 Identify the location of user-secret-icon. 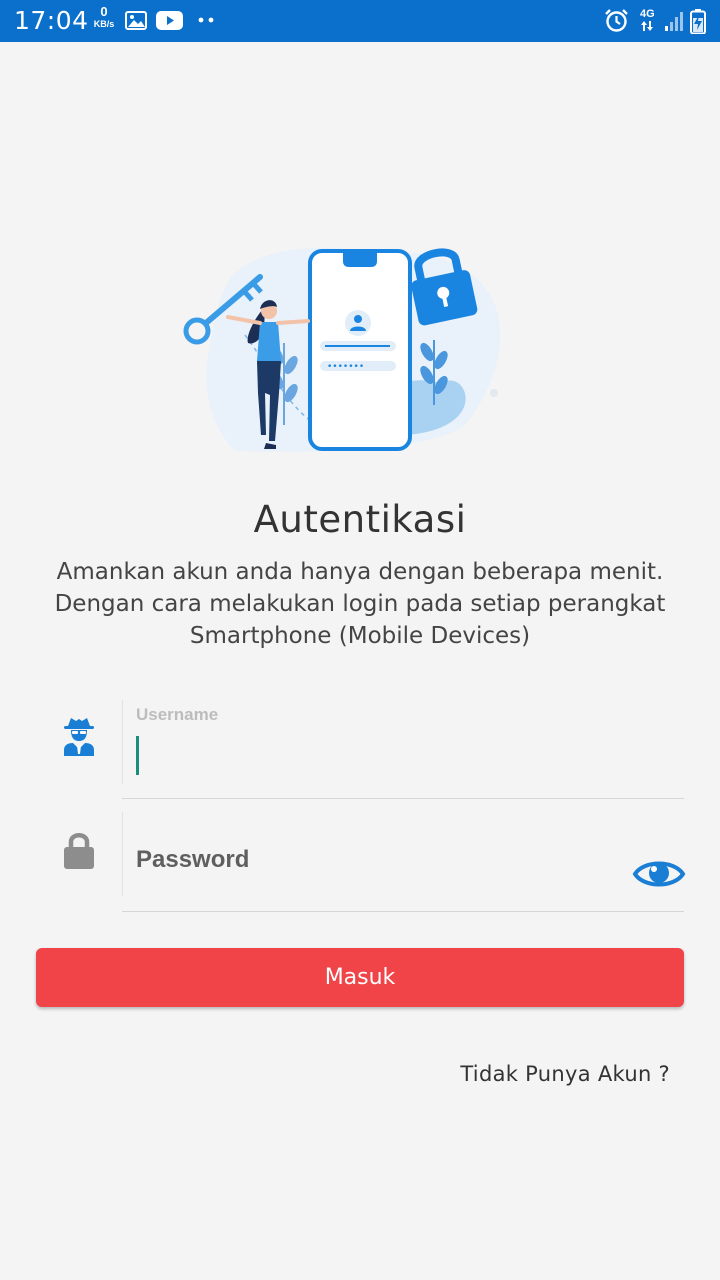
(79, 737).